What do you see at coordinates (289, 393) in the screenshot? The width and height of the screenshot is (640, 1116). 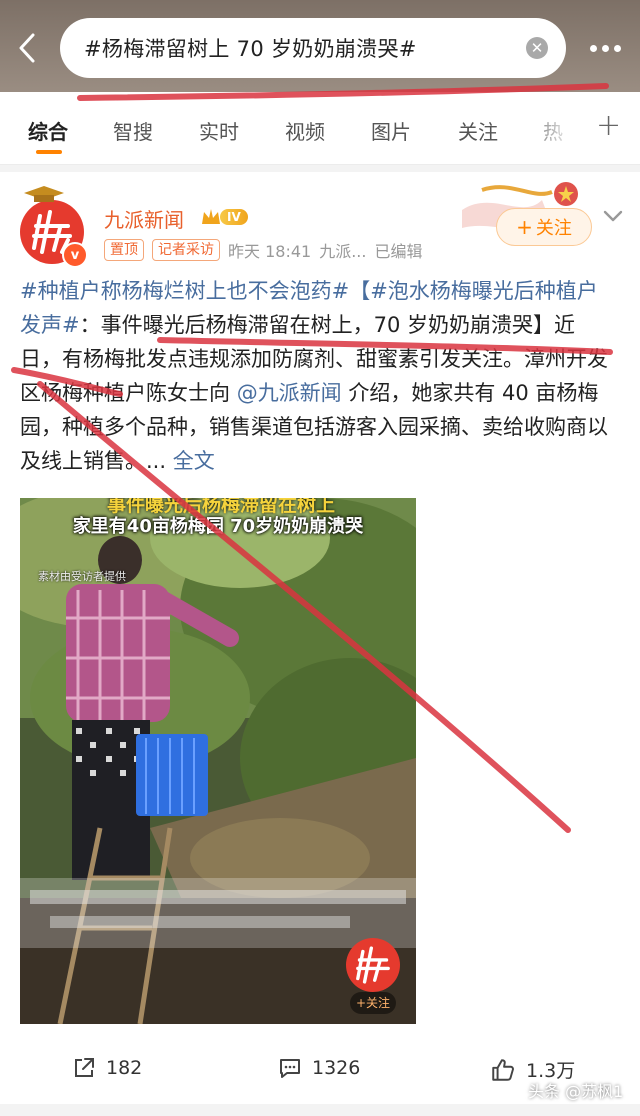 I see `mention-link: @九派新闻` at bounding box center [289, 393].